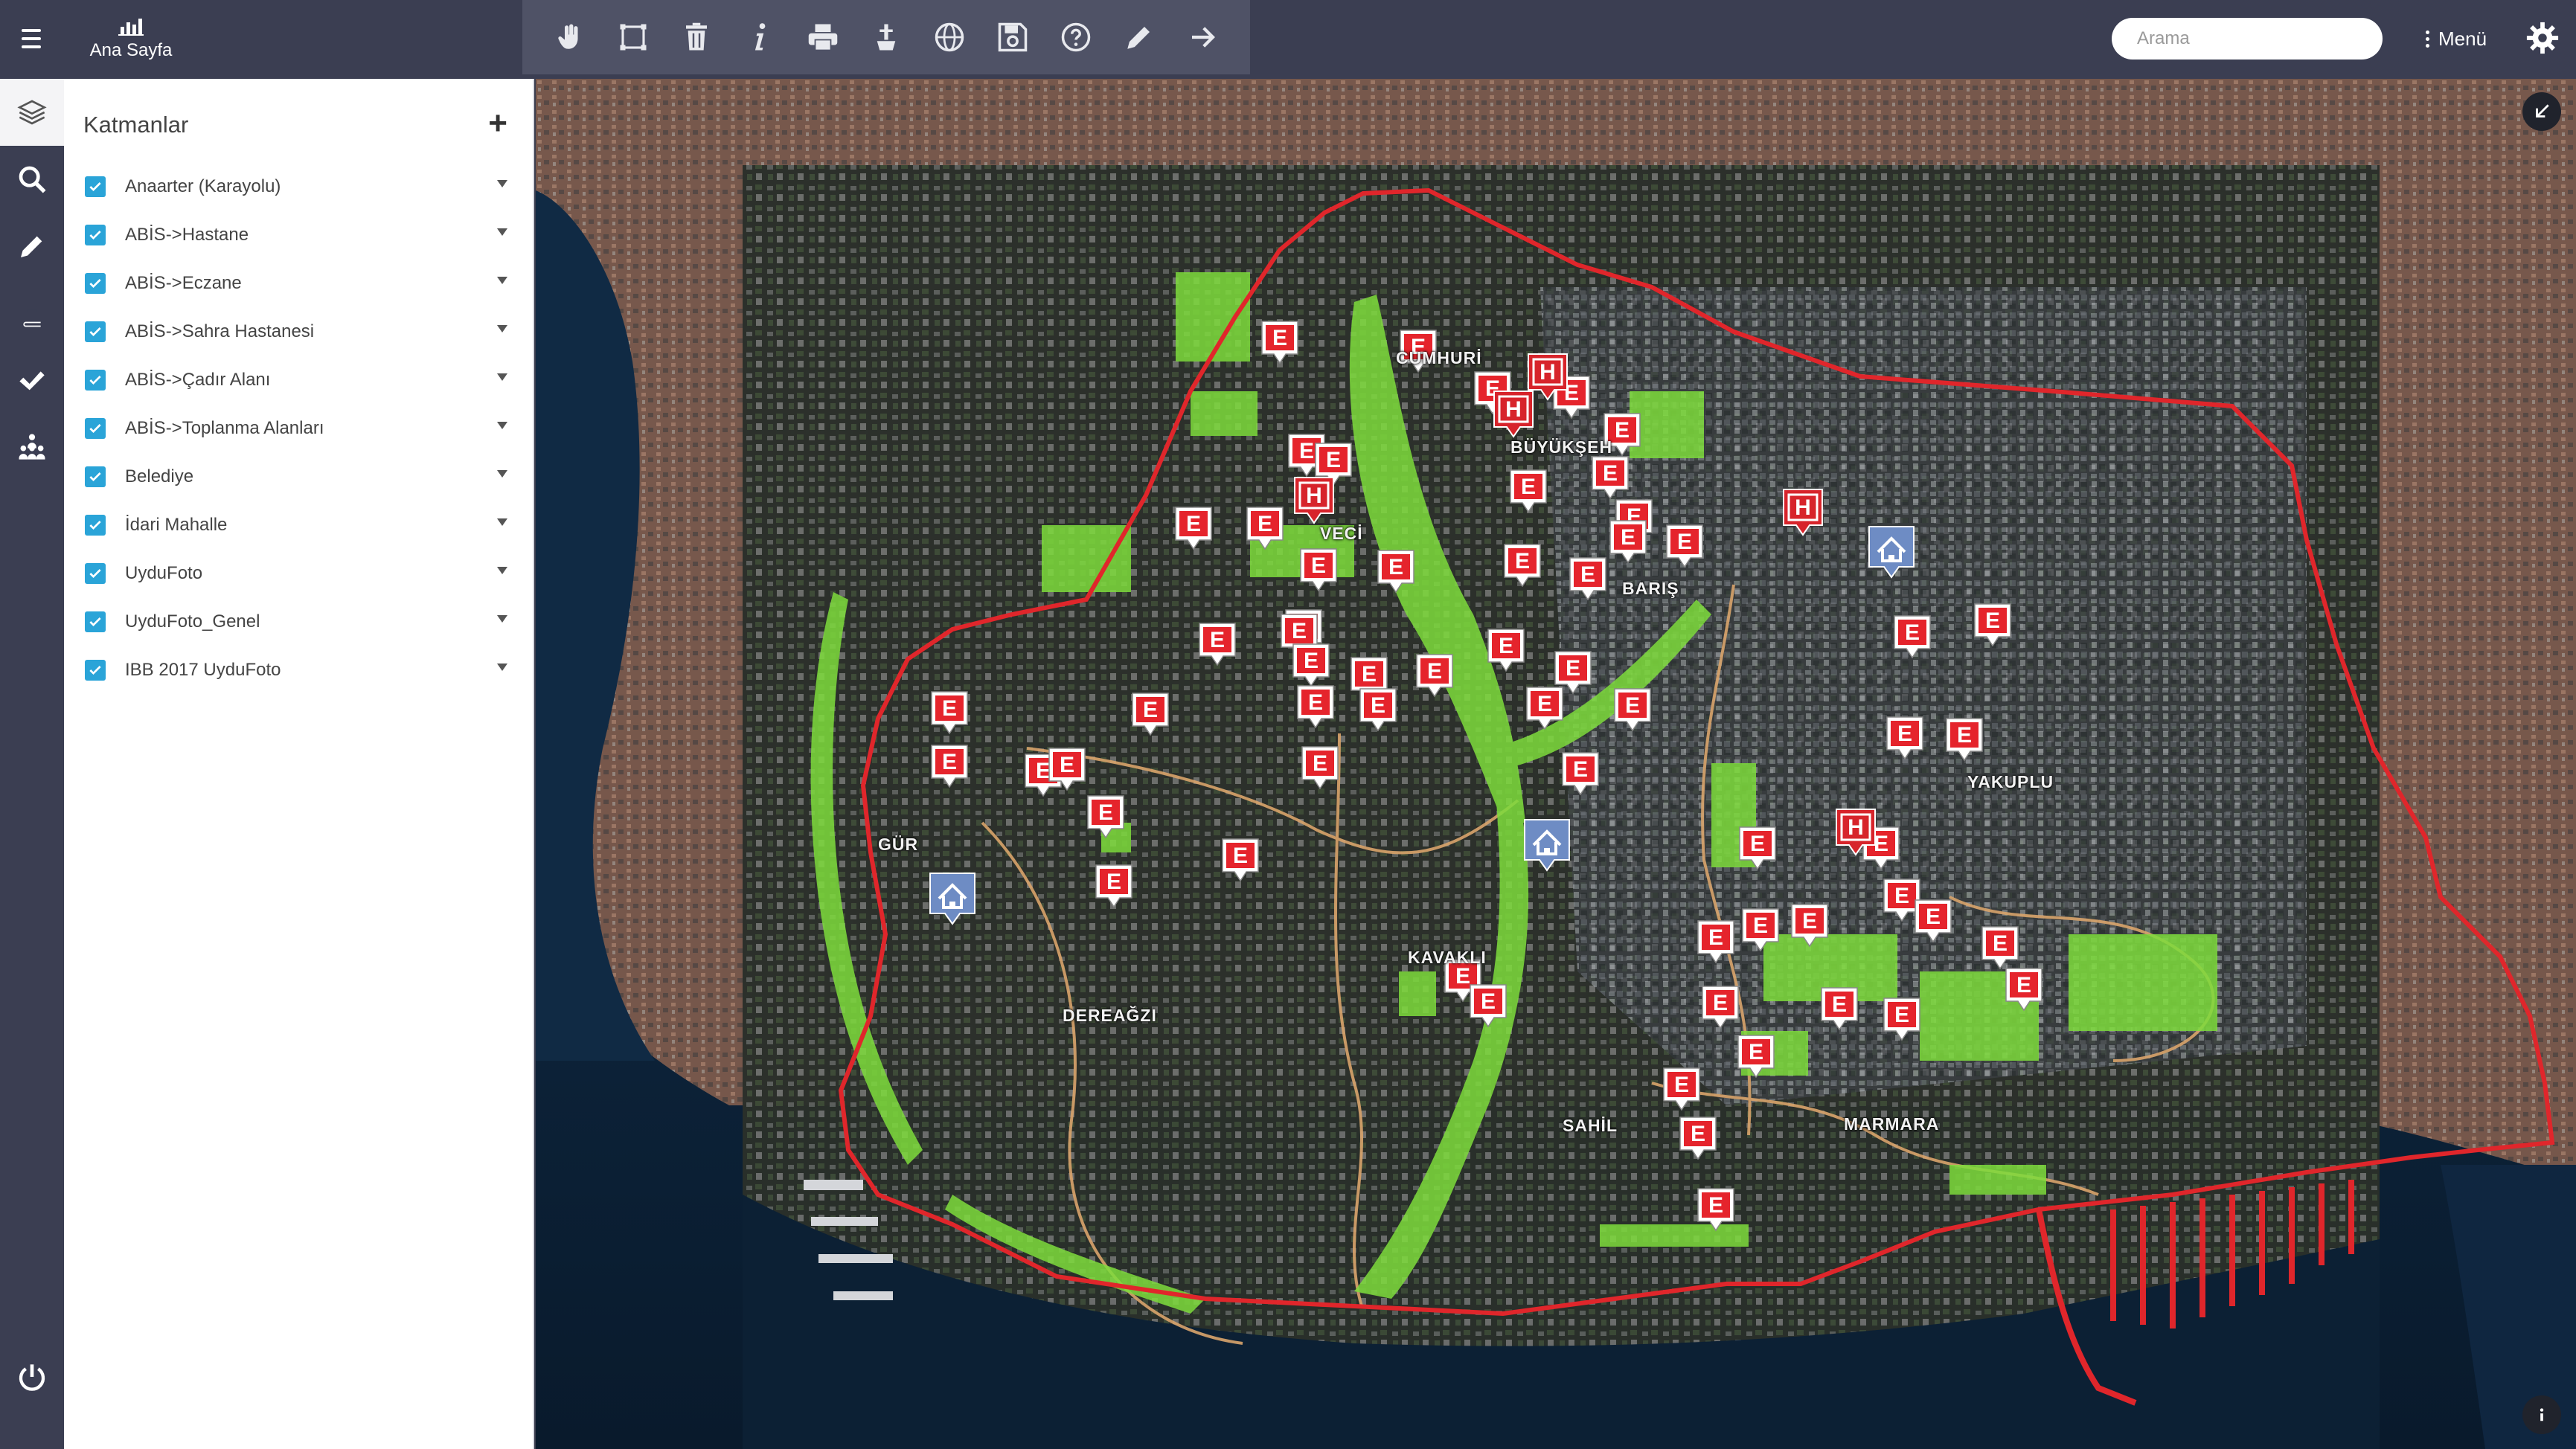  I want to click on forward-tool, so click(1202, 37).